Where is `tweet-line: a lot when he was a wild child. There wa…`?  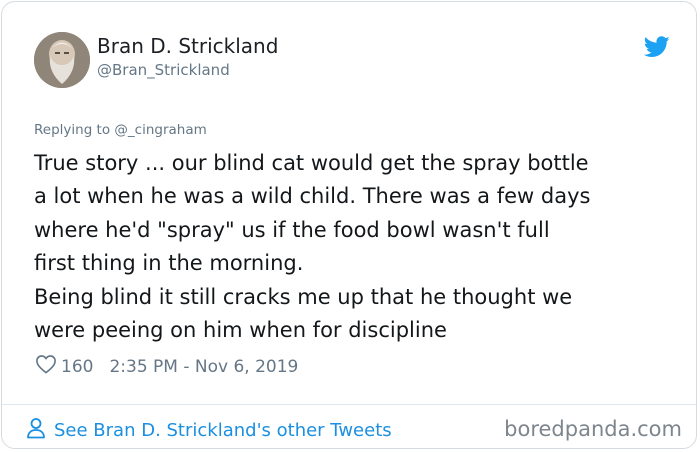 tweet-line: a lot when he was a wild child. There wa… is located at coordinates (312, 196).